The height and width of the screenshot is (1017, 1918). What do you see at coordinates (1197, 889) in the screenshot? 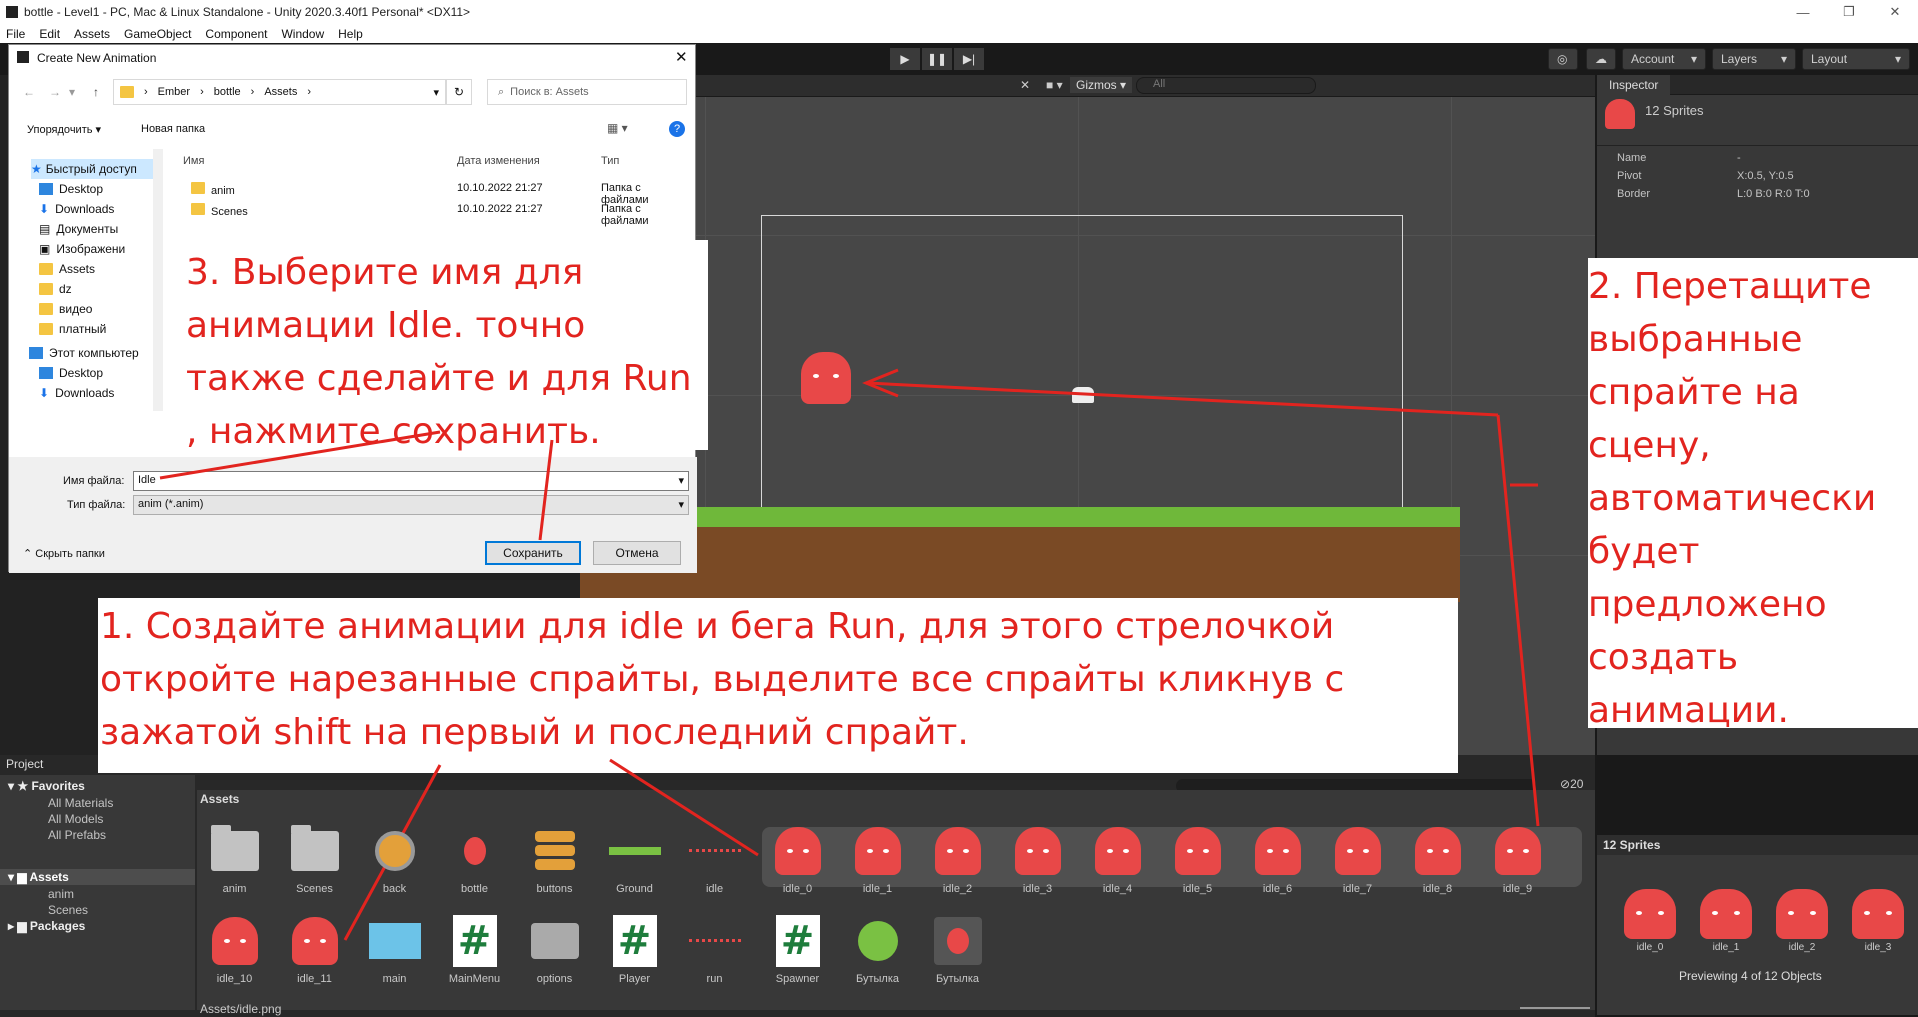
I see `asset-label: idle_5` at bounding box center [1197, 889].